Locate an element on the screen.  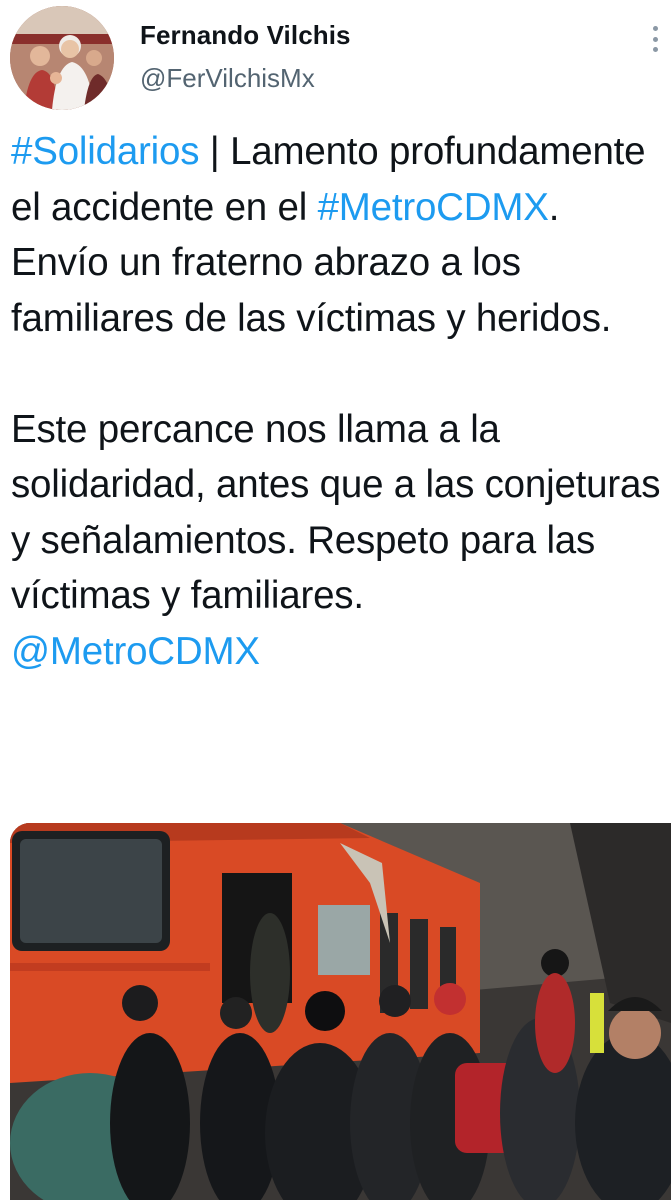
author-handle: @FerVilchisMx is located at coordinates (227, 78).